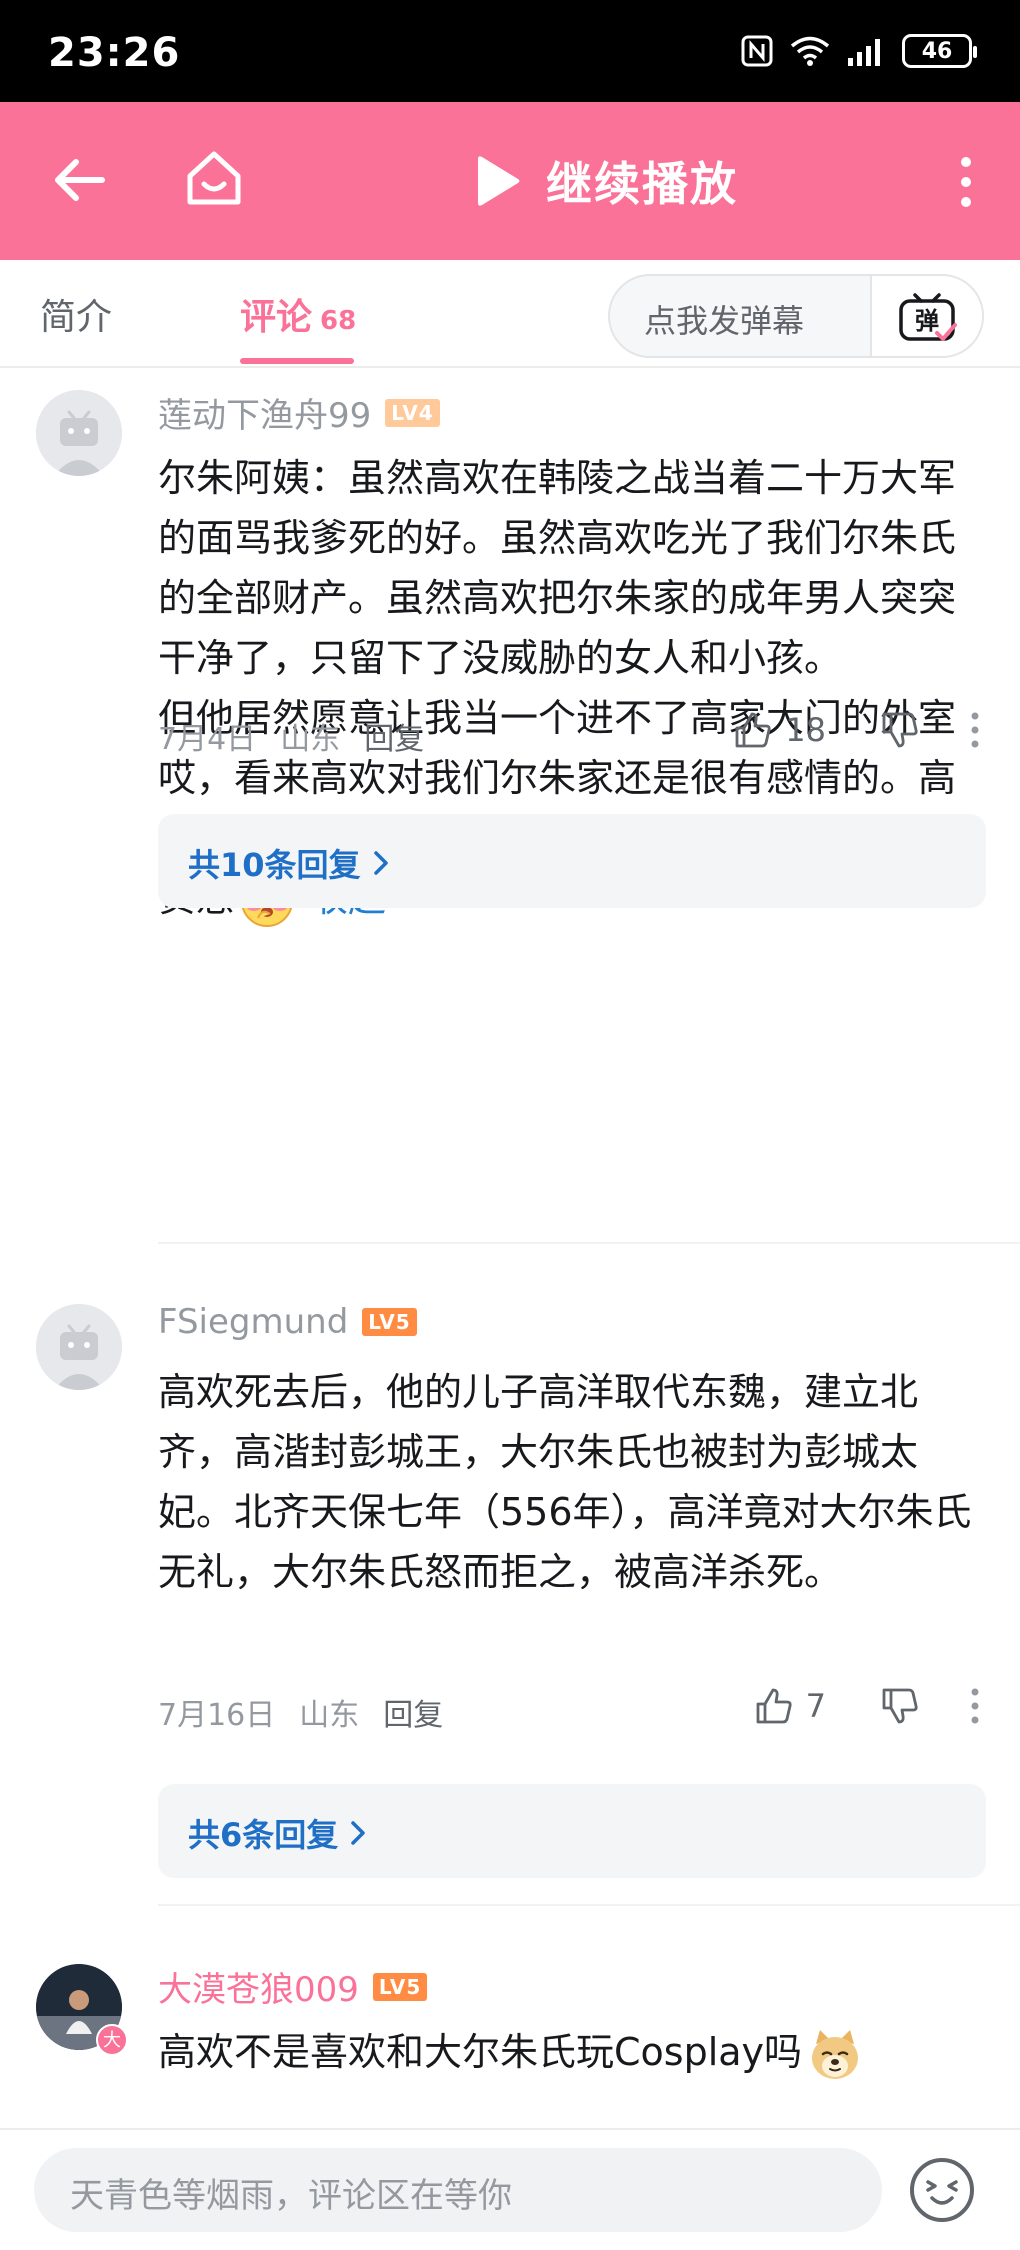 Image resolution: width=1020 pixels, height=2250 pixels. Describe the element at coordinates (572, 1831) in the screenshot. I see `replies-preview: 共6条回复` at that location.